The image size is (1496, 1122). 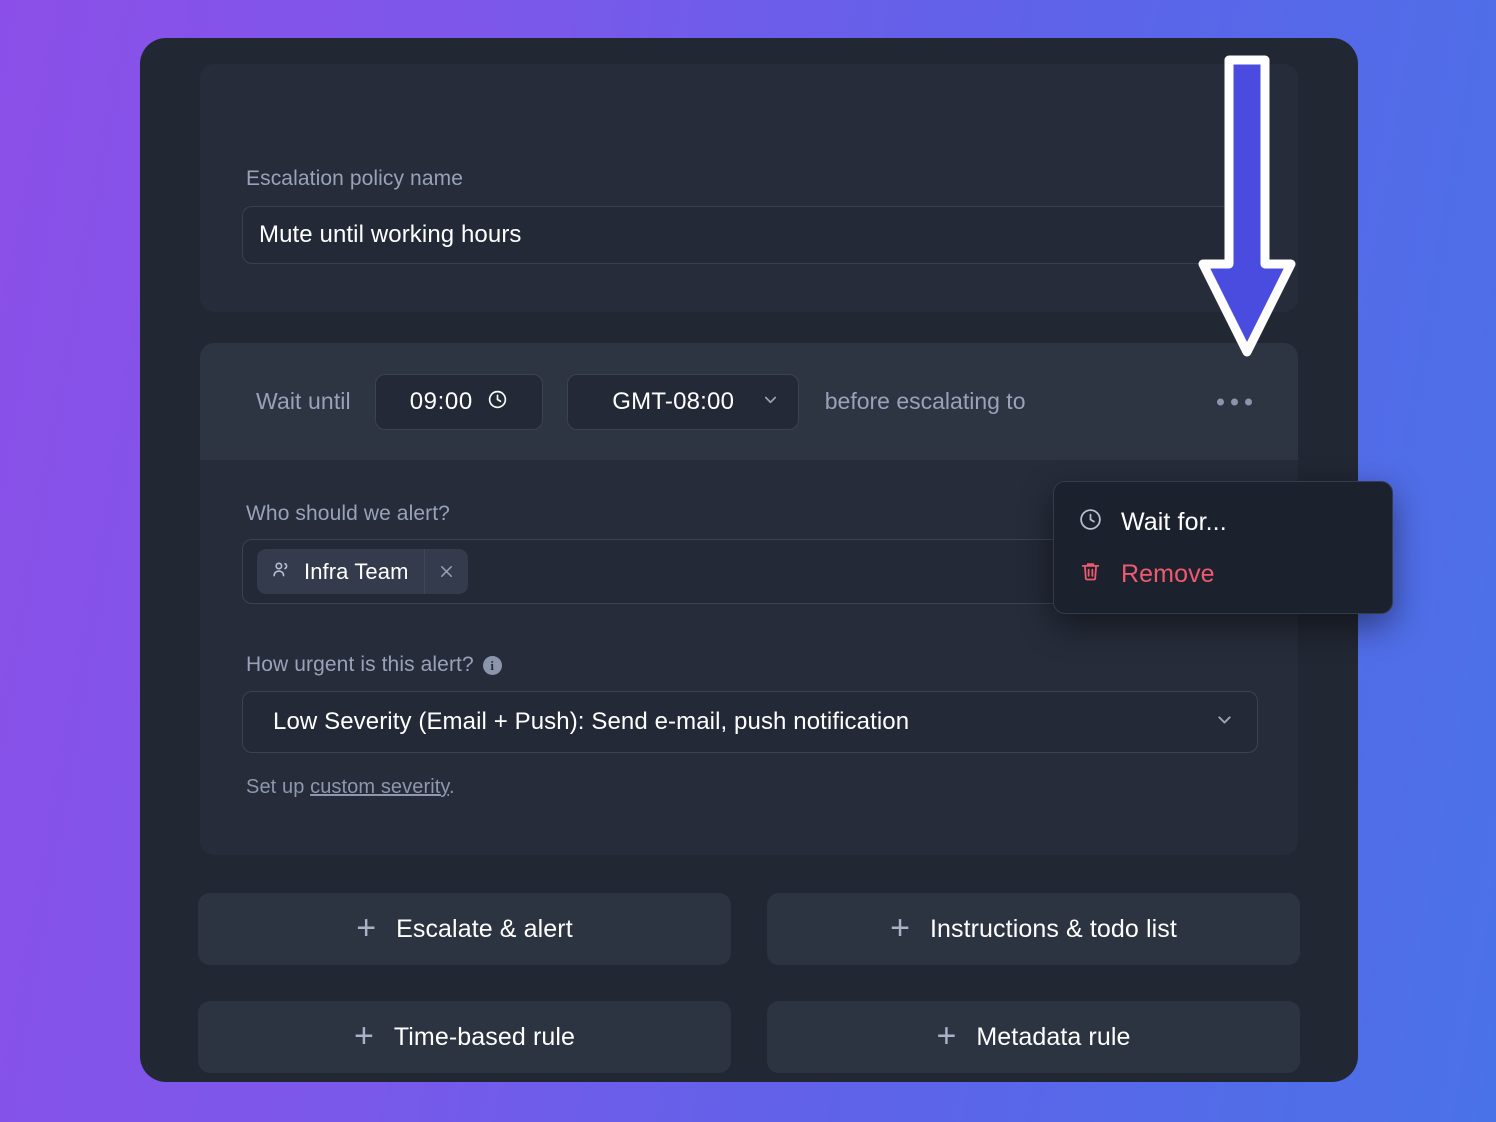 What do you see at coordinates (1090, 574) in the screenshot?
I see `trash-icon` at bounding box center [1090, 574].